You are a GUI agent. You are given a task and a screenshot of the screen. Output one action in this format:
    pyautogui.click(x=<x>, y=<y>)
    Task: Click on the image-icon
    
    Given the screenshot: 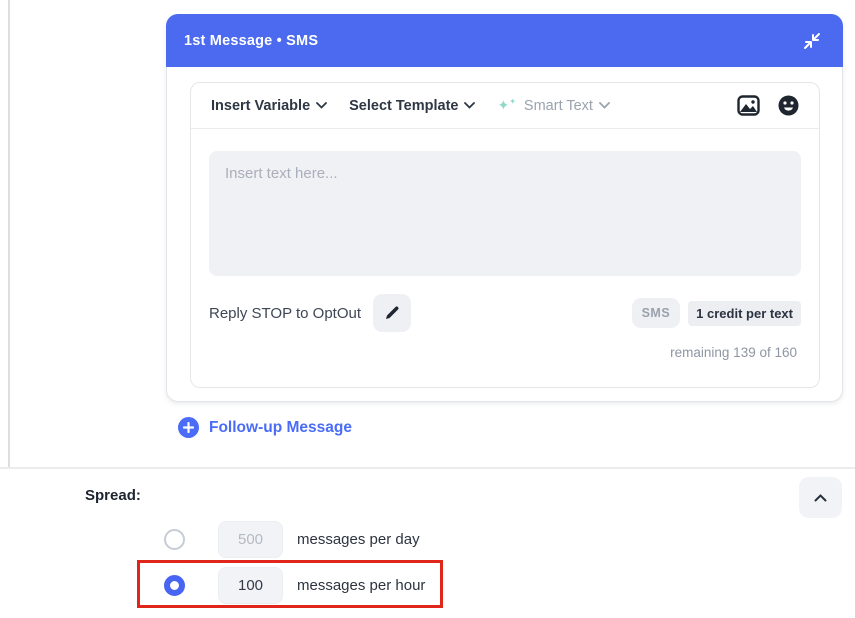 What is the action you would take?
    pyautogui.click(x=748, y=105)
    